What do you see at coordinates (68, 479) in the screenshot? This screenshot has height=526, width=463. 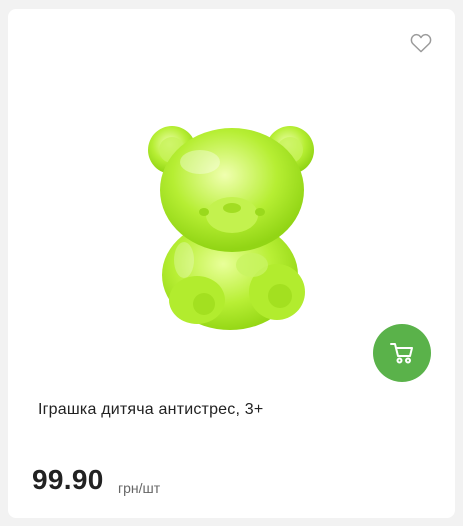 I see `product-price: 99.90` at bounding box center [68, 479].